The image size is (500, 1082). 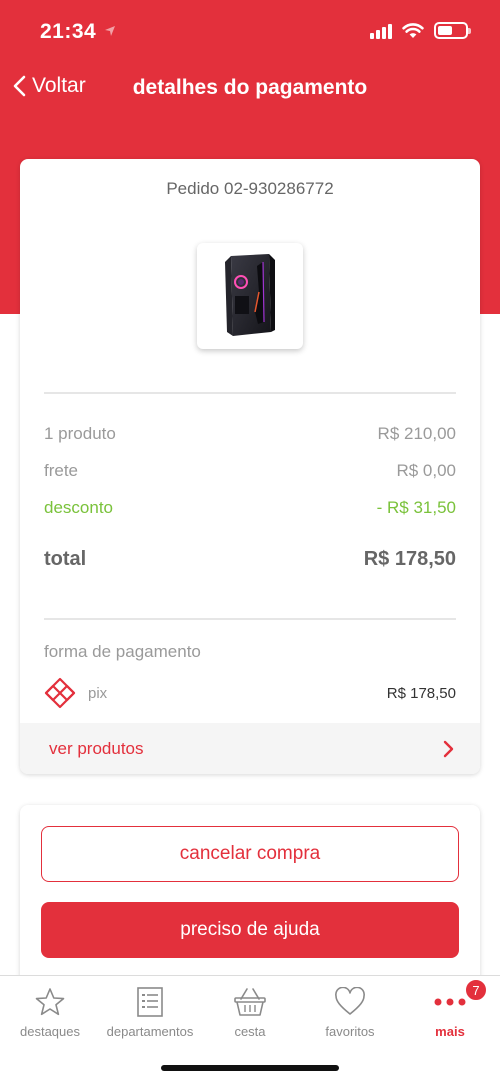 What do you see at coordinates (250, 930) in the screenshot?
I see `help-button: preciso de ajuda` at bounding box center [250, 930].